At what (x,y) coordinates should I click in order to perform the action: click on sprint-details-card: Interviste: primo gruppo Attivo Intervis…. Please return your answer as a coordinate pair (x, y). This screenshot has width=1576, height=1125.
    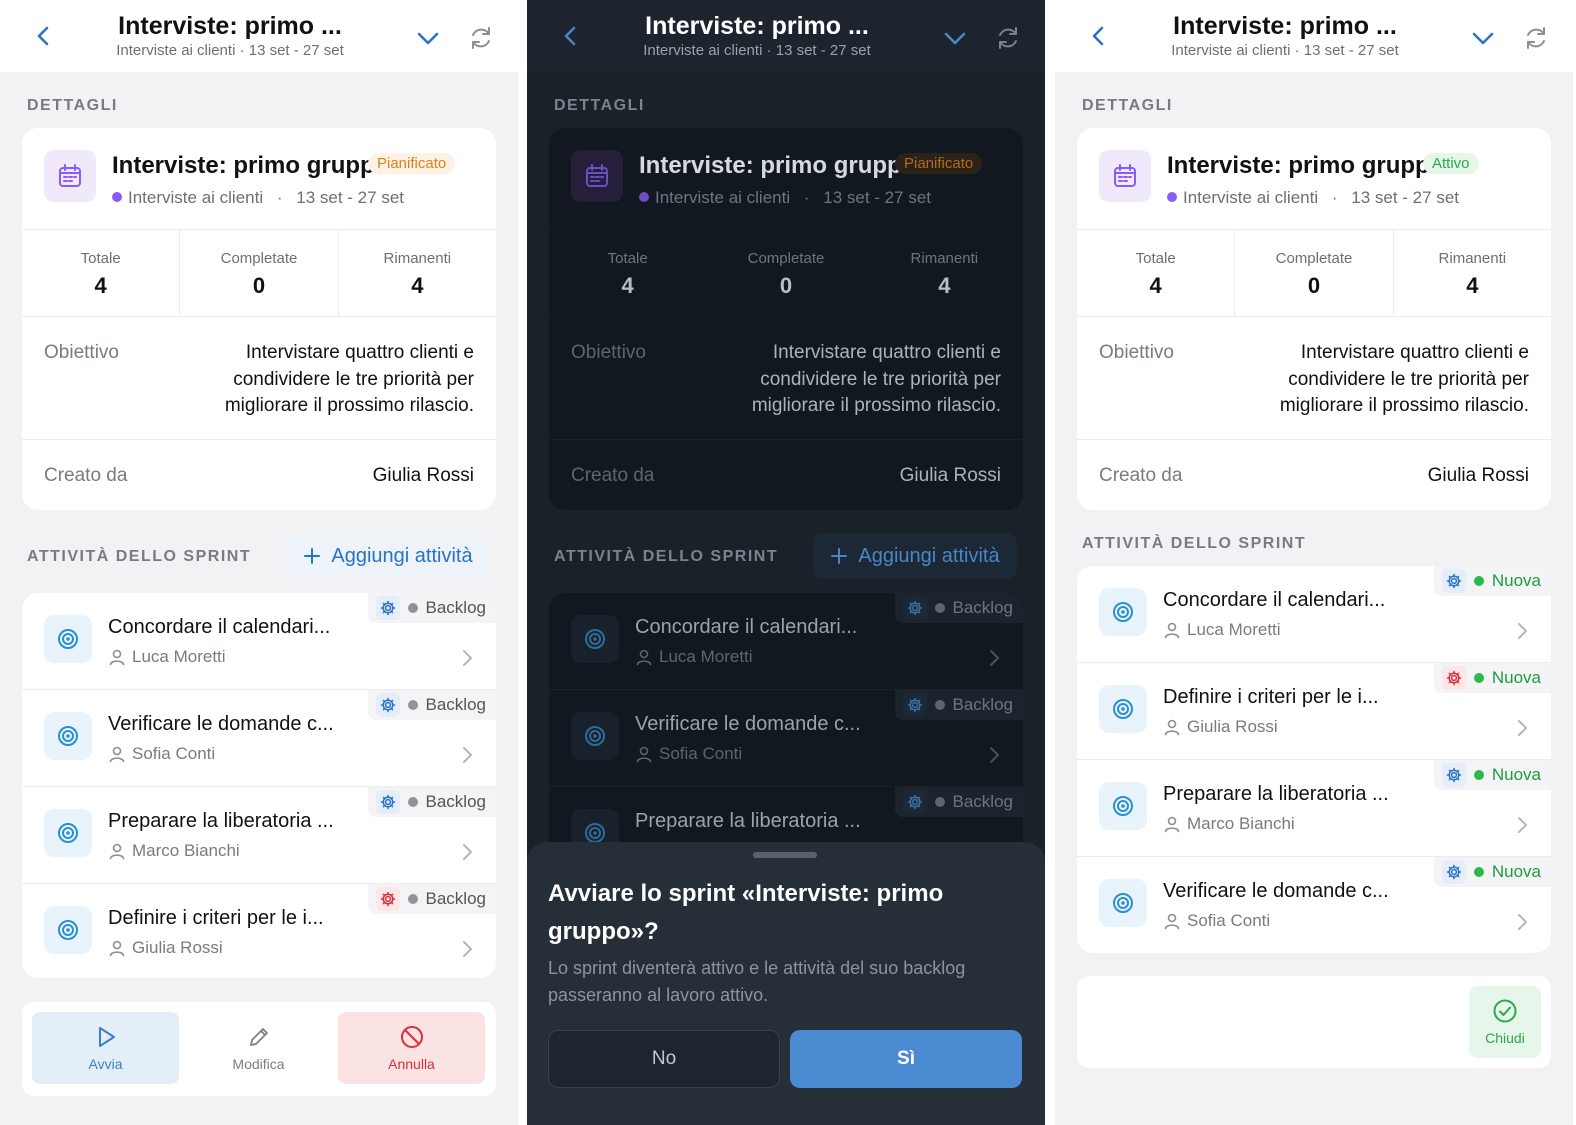
    Looking at the image, I should click on (1314, 319).